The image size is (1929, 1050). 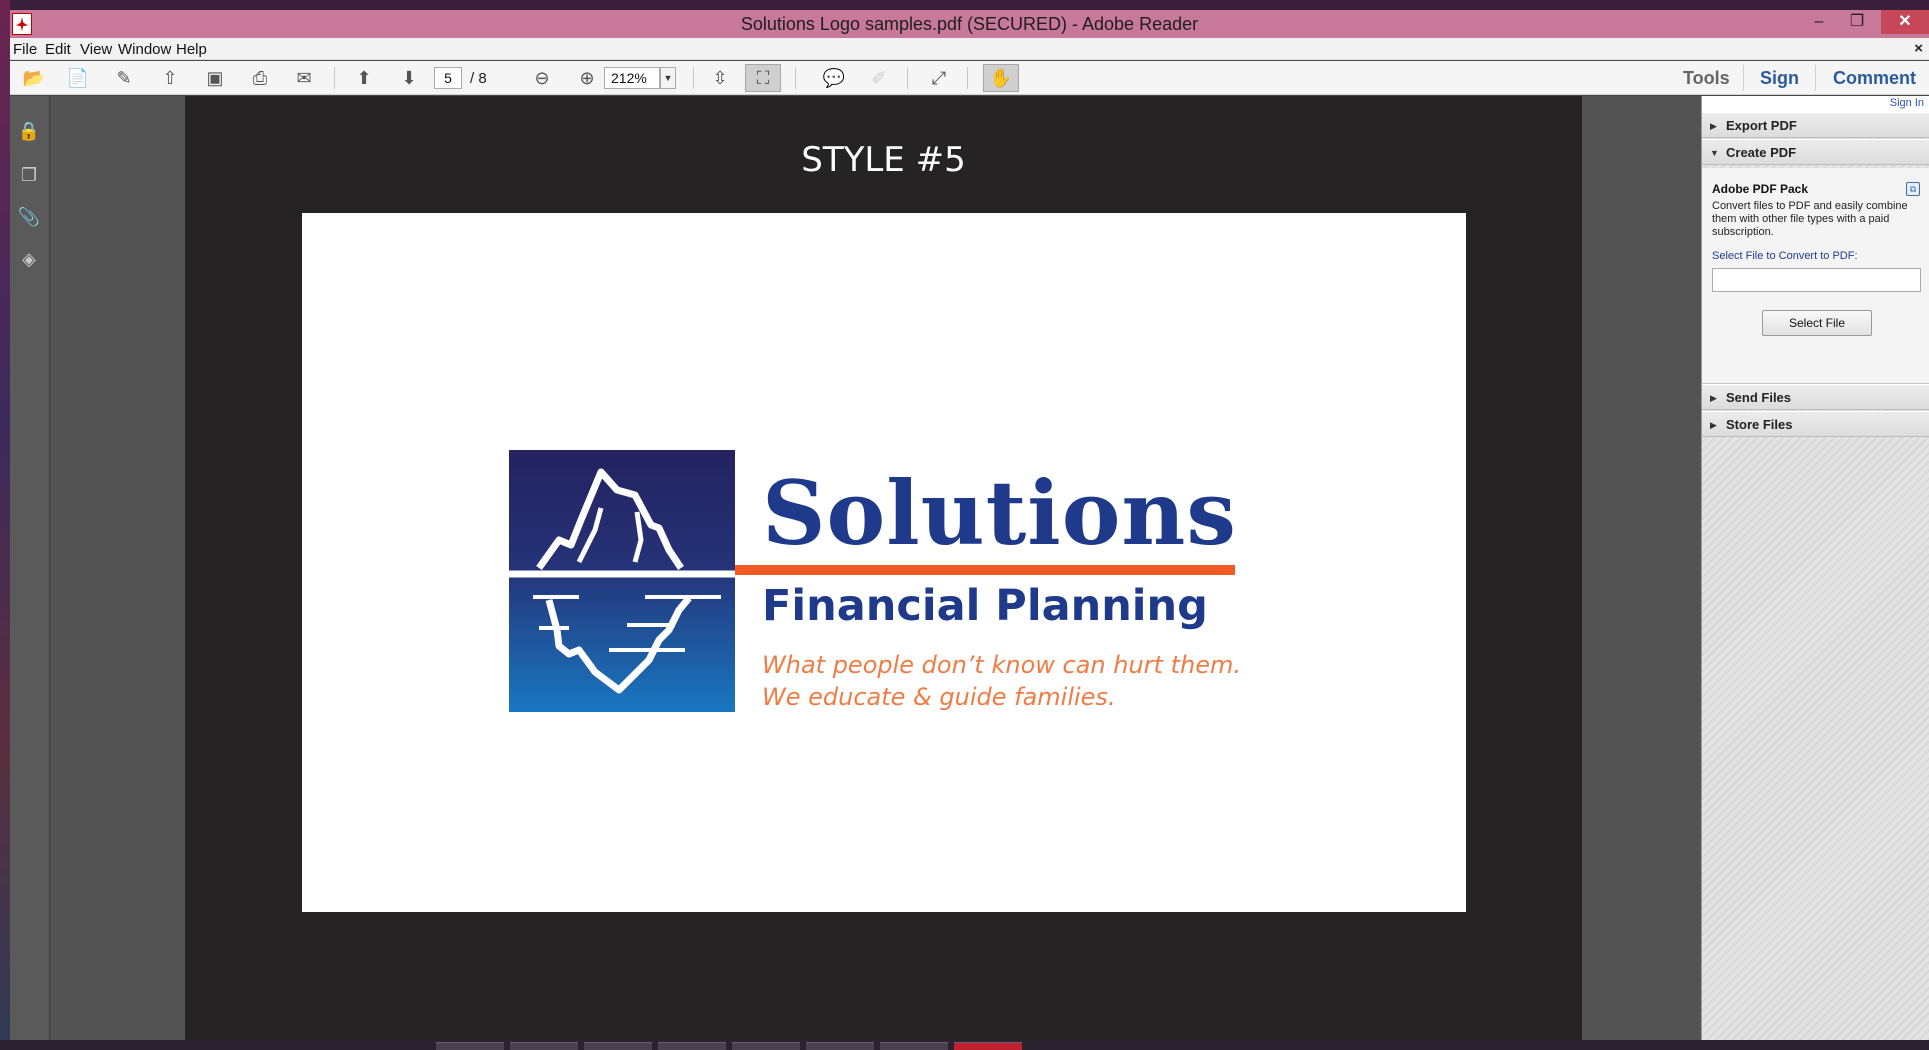 What do you see at coordinates (939, 697) in the screenshot?
I see `logo-tagline-2: We educate & guide families.` at bounding box center [939, 697].